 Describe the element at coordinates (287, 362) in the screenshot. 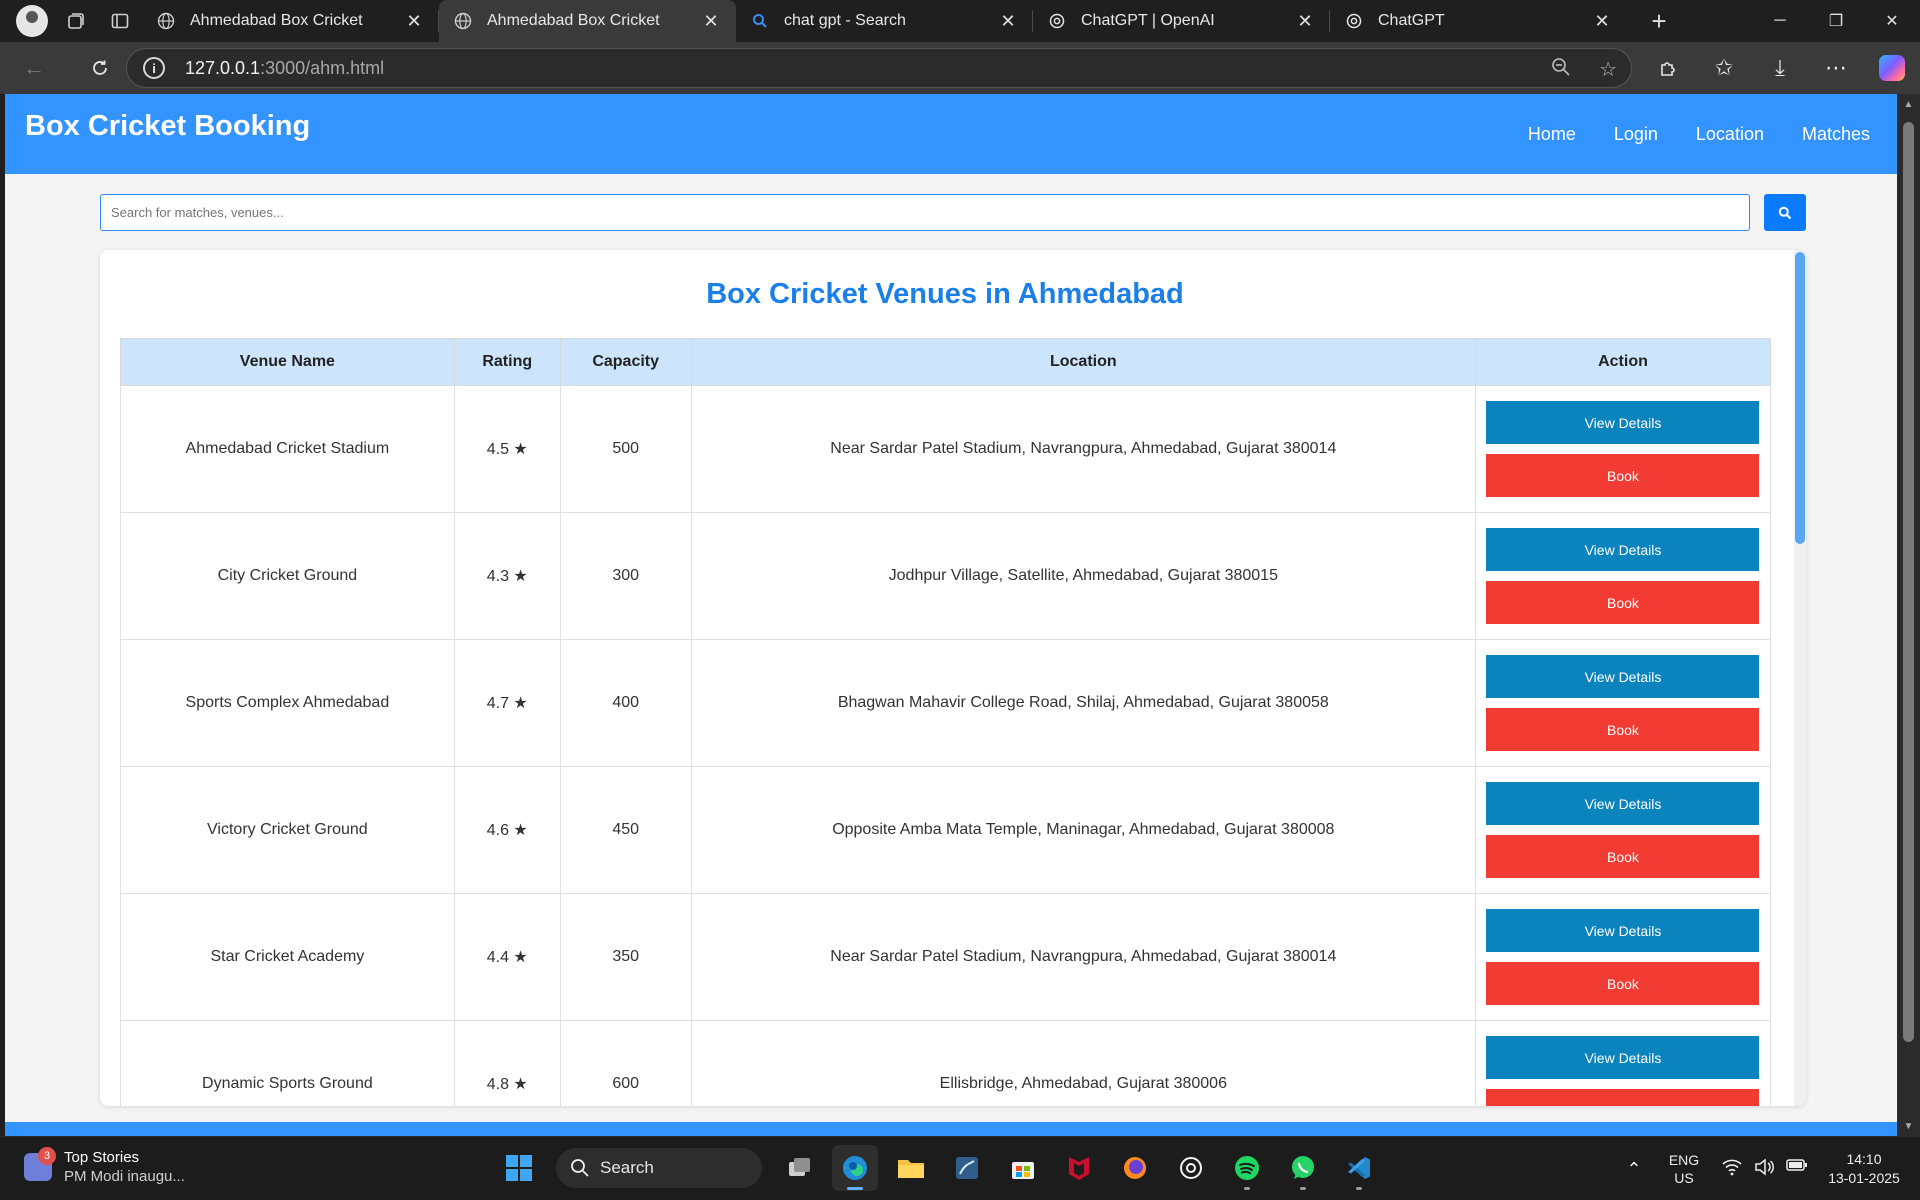

I see `column-header: Venue Name` at that location.